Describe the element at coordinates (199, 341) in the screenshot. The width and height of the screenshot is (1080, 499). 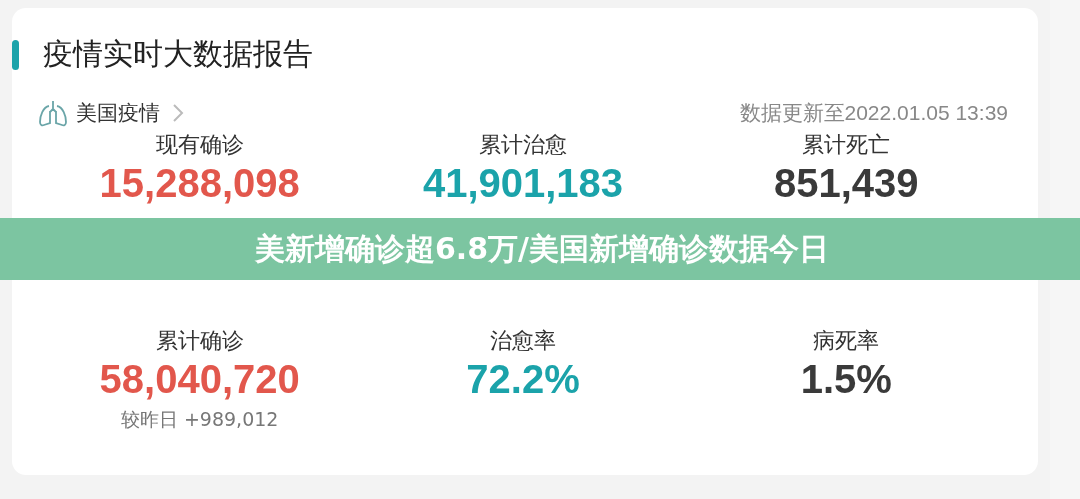
I see `stat-label: 累计确诊` at that location.